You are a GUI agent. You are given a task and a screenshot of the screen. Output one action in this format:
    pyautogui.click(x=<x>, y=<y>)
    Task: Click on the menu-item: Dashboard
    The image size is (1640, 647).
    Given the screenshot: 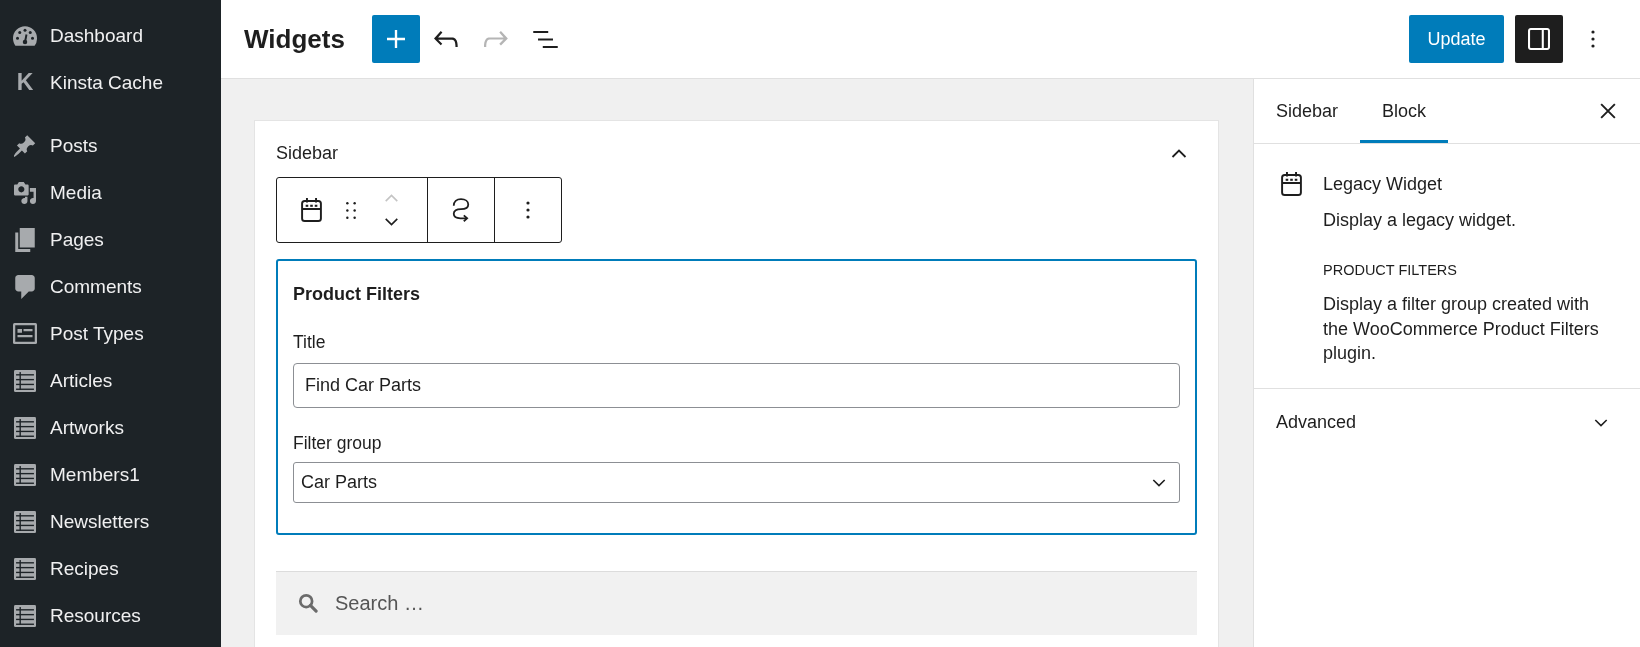 What is the action you would take?
    pyautogui.click(x=110, y=35)
    